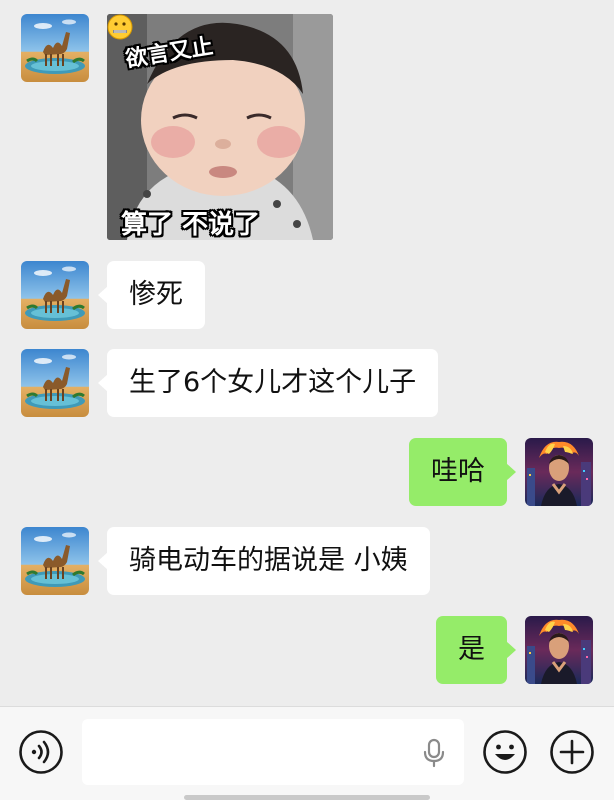  I want to click on voice-toggle-icon, so click(41, 752).